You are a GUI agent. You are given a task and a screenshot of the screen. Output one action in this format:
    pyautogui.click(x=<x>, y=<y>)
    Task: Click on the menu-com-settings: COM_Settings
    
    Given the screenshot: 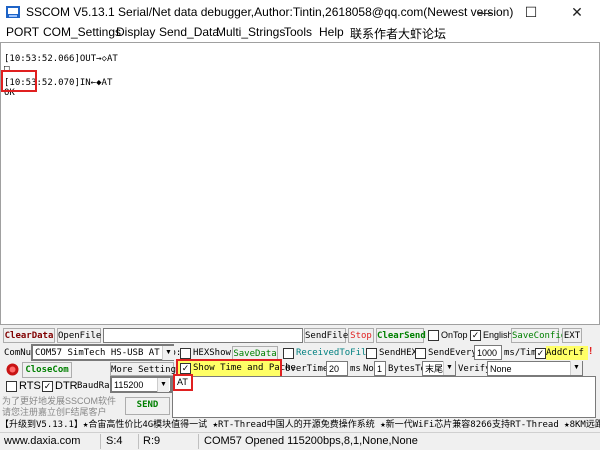 What is the action you would take?
    pyautogui.click(x=82, y=32)
    